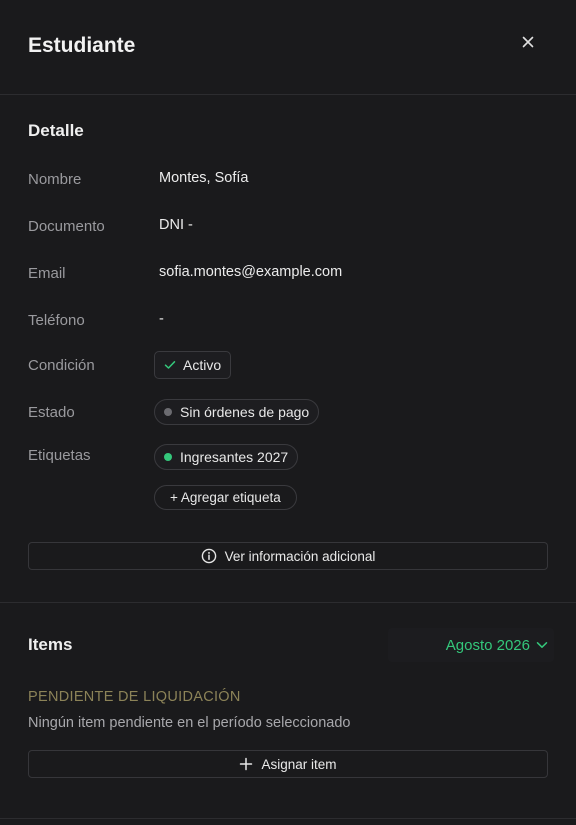  Describe the element at coordinates (288, 818) in the screenshot. I see `bottom-divider` at that location.